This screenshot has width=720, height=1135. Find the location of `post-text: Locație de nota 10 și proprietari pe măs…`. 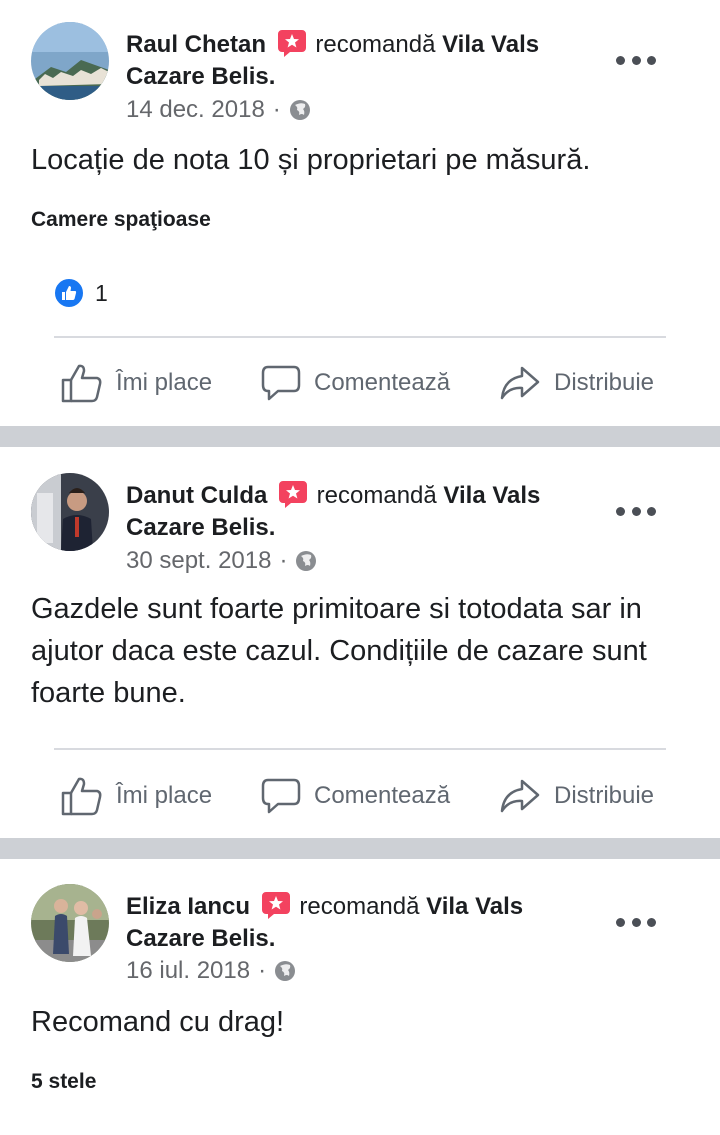

post-text: Locație de nota 10 și proprietari pe măs… is located at coordinates (311, 160).